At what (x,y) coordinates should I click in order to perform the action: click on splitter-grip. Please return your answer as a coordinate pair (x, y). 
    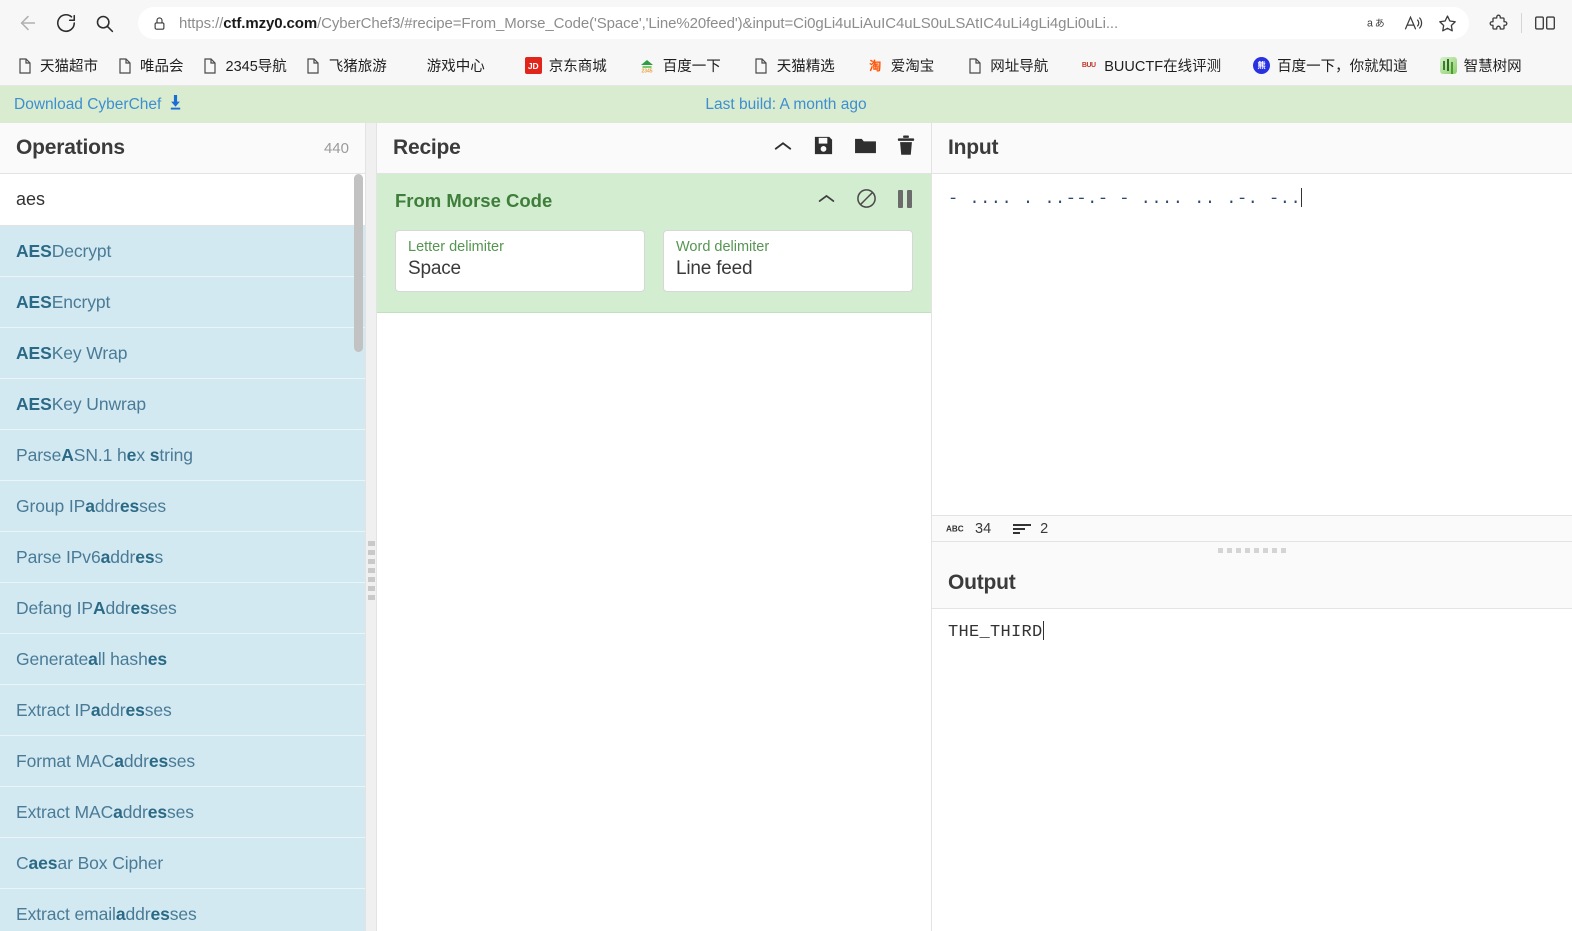
    Looking at the image, I should click on (1252, 550).